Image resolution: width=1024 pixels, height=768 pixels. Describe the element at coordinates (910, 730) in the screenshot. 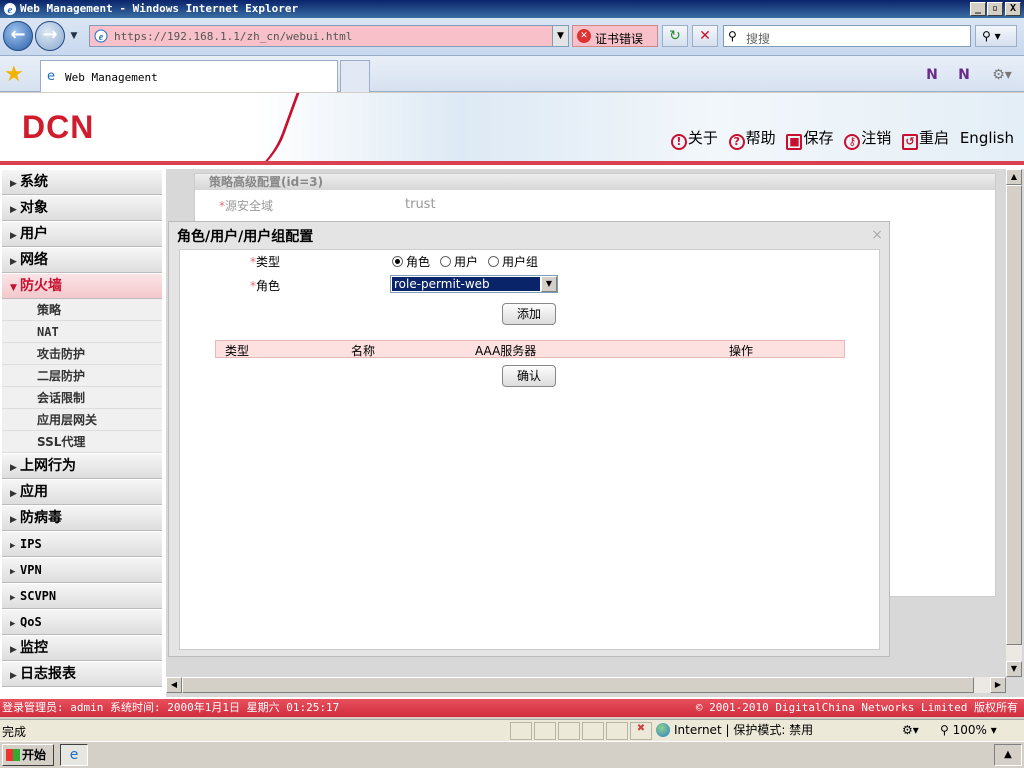

I see `privacy-icon: ⚙▾` at that location.